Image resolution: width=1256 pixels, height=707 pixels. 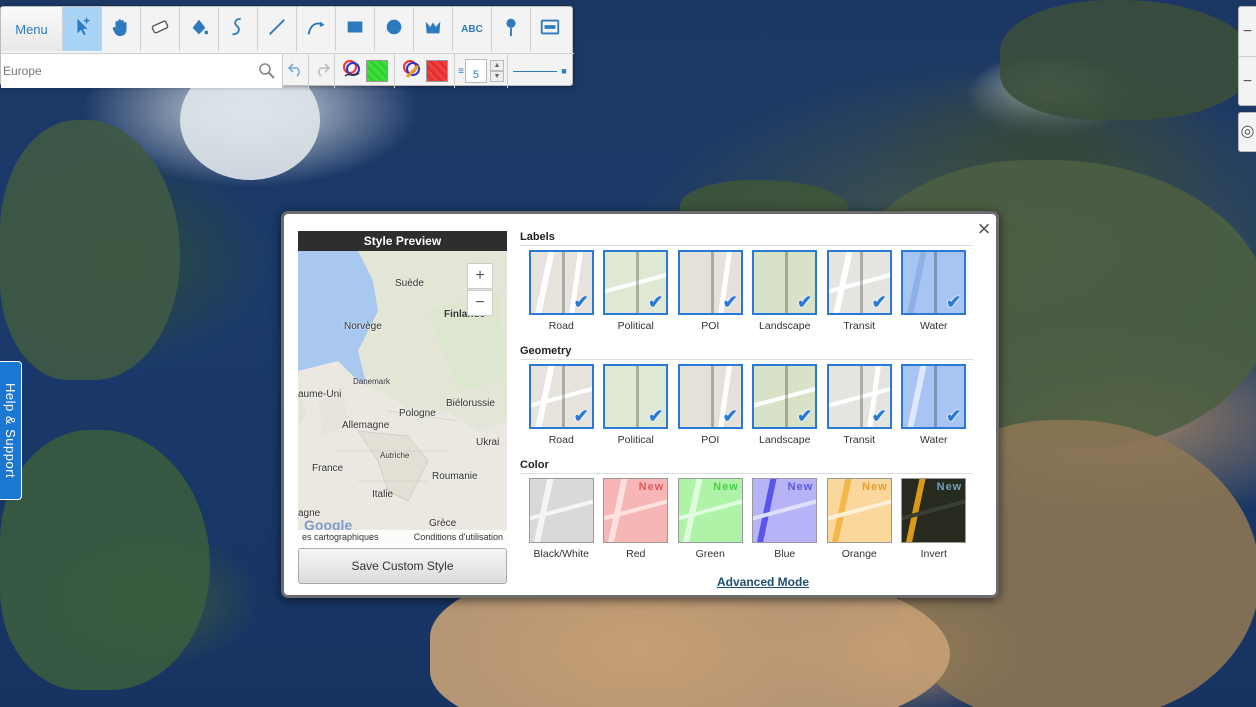 What do you see at coordinates (377, 71) in the screenshot?
I see `stroke-color-swatch` at bounding box center [377, 71].